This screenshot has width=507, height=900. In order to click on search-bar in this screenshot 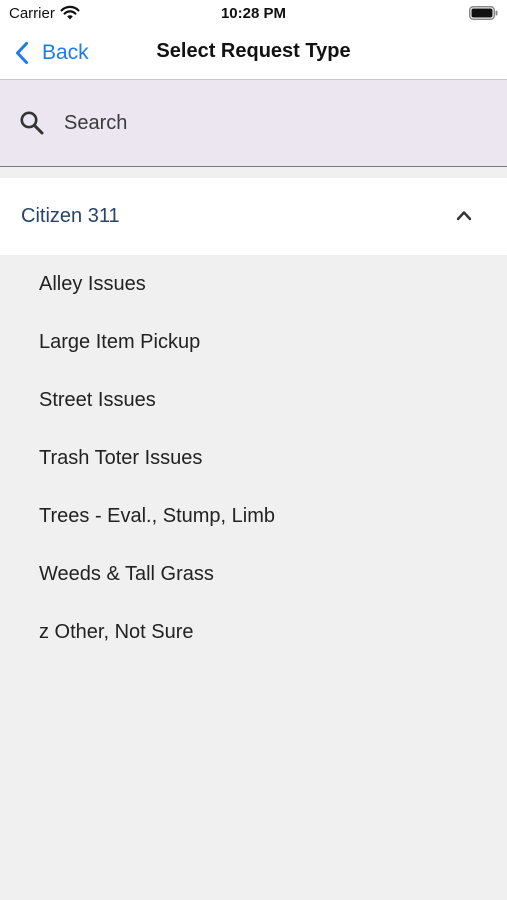, I will do `click(253, 123)`.